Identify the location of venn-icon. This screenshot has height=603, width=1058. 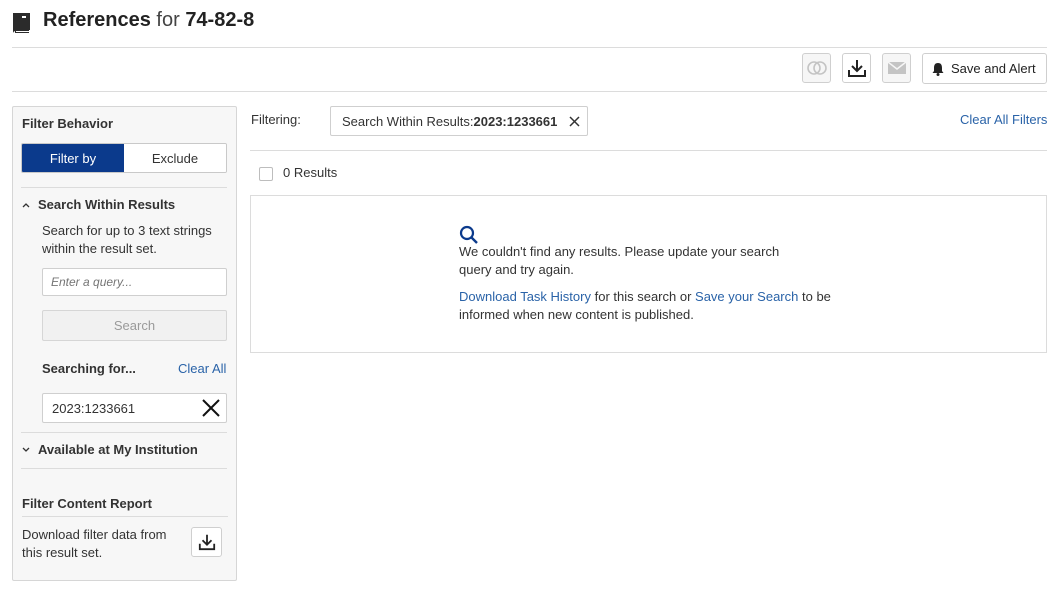
(816, 68).